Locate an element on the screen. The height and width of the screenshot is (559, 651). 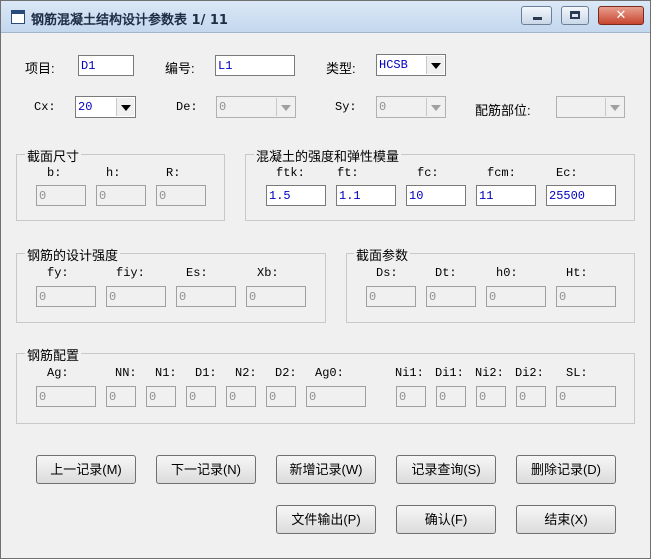
nn-input: 0 is located at coordinates (121, 396).